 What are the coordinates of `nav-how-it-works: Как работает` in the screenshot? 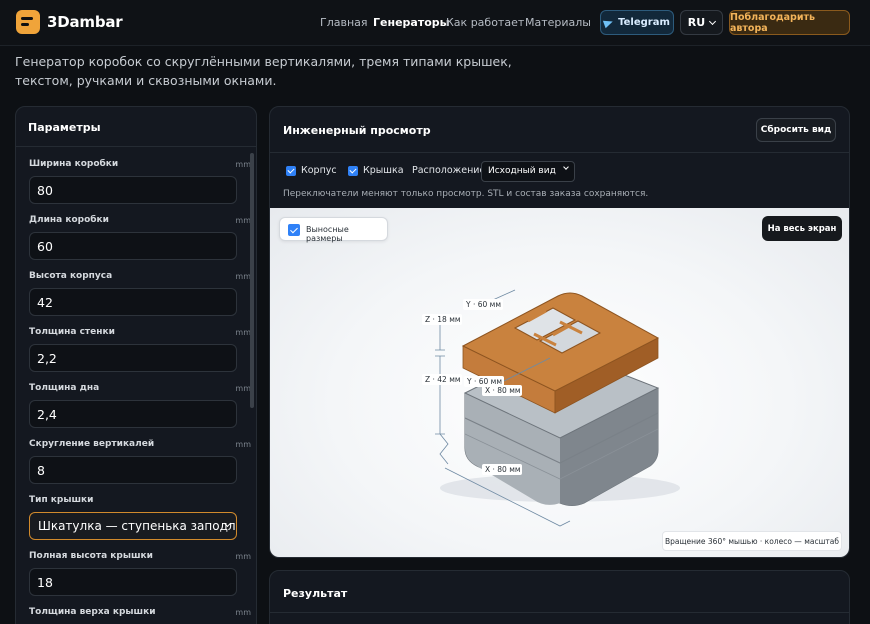 It's located at (485, 22).